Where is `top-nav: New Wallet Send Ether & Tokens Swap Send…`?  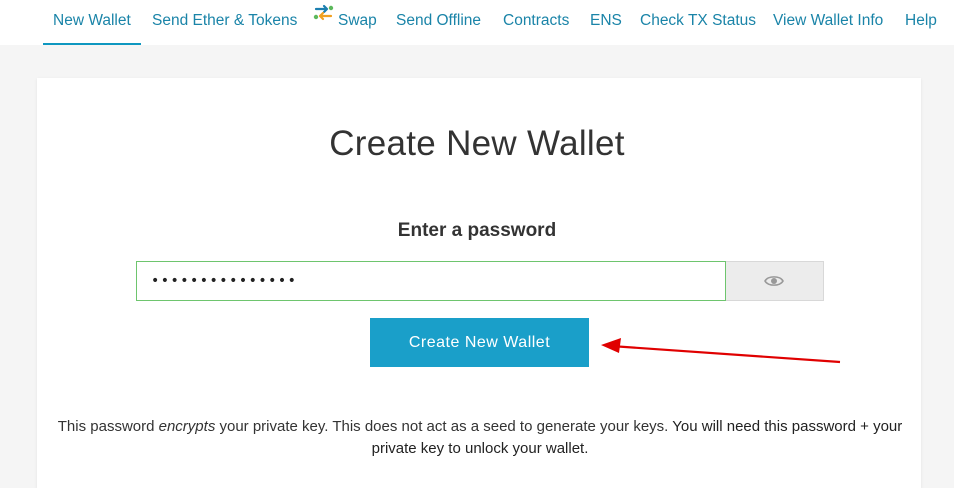
top-nav: New Wallet Send Ether & Tokens Swap Send… is located at coordinates (477, 22).